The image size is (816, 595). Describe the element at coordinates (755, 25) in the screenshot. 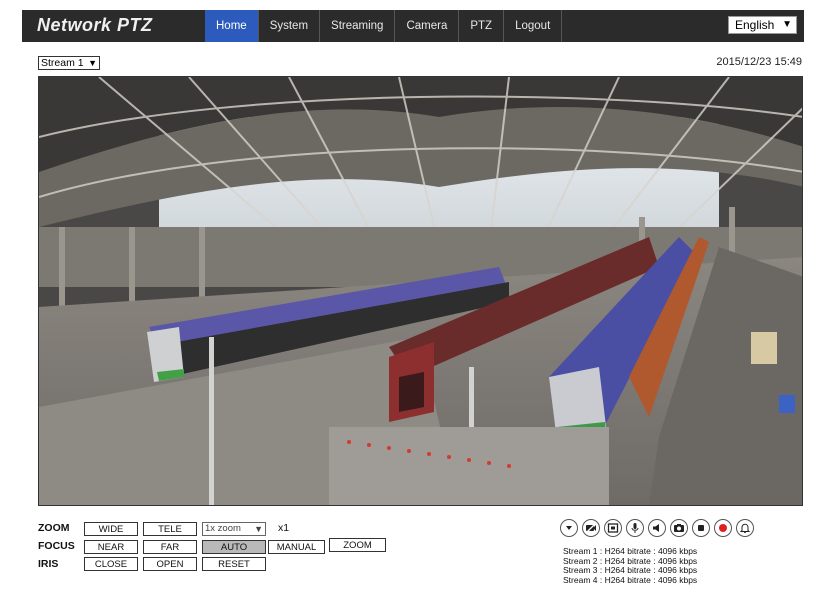

I see `language-value: English` at that location.